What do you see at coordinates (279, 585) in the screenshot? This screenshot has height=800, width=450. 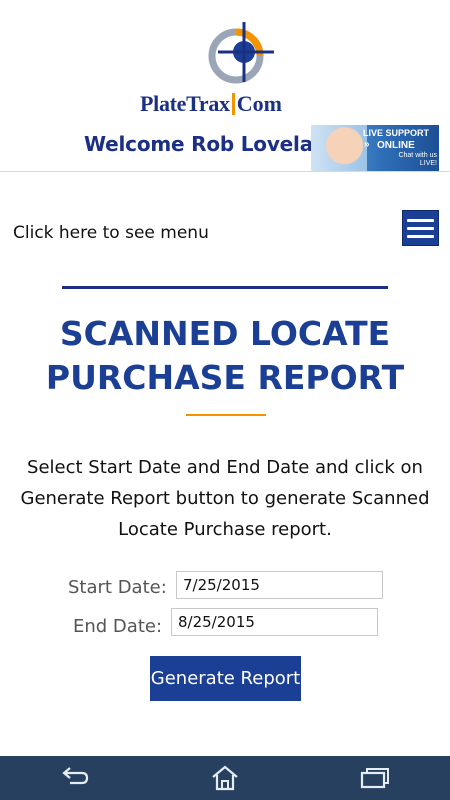 I see `start-date-input` at bounding box center [279, 585].